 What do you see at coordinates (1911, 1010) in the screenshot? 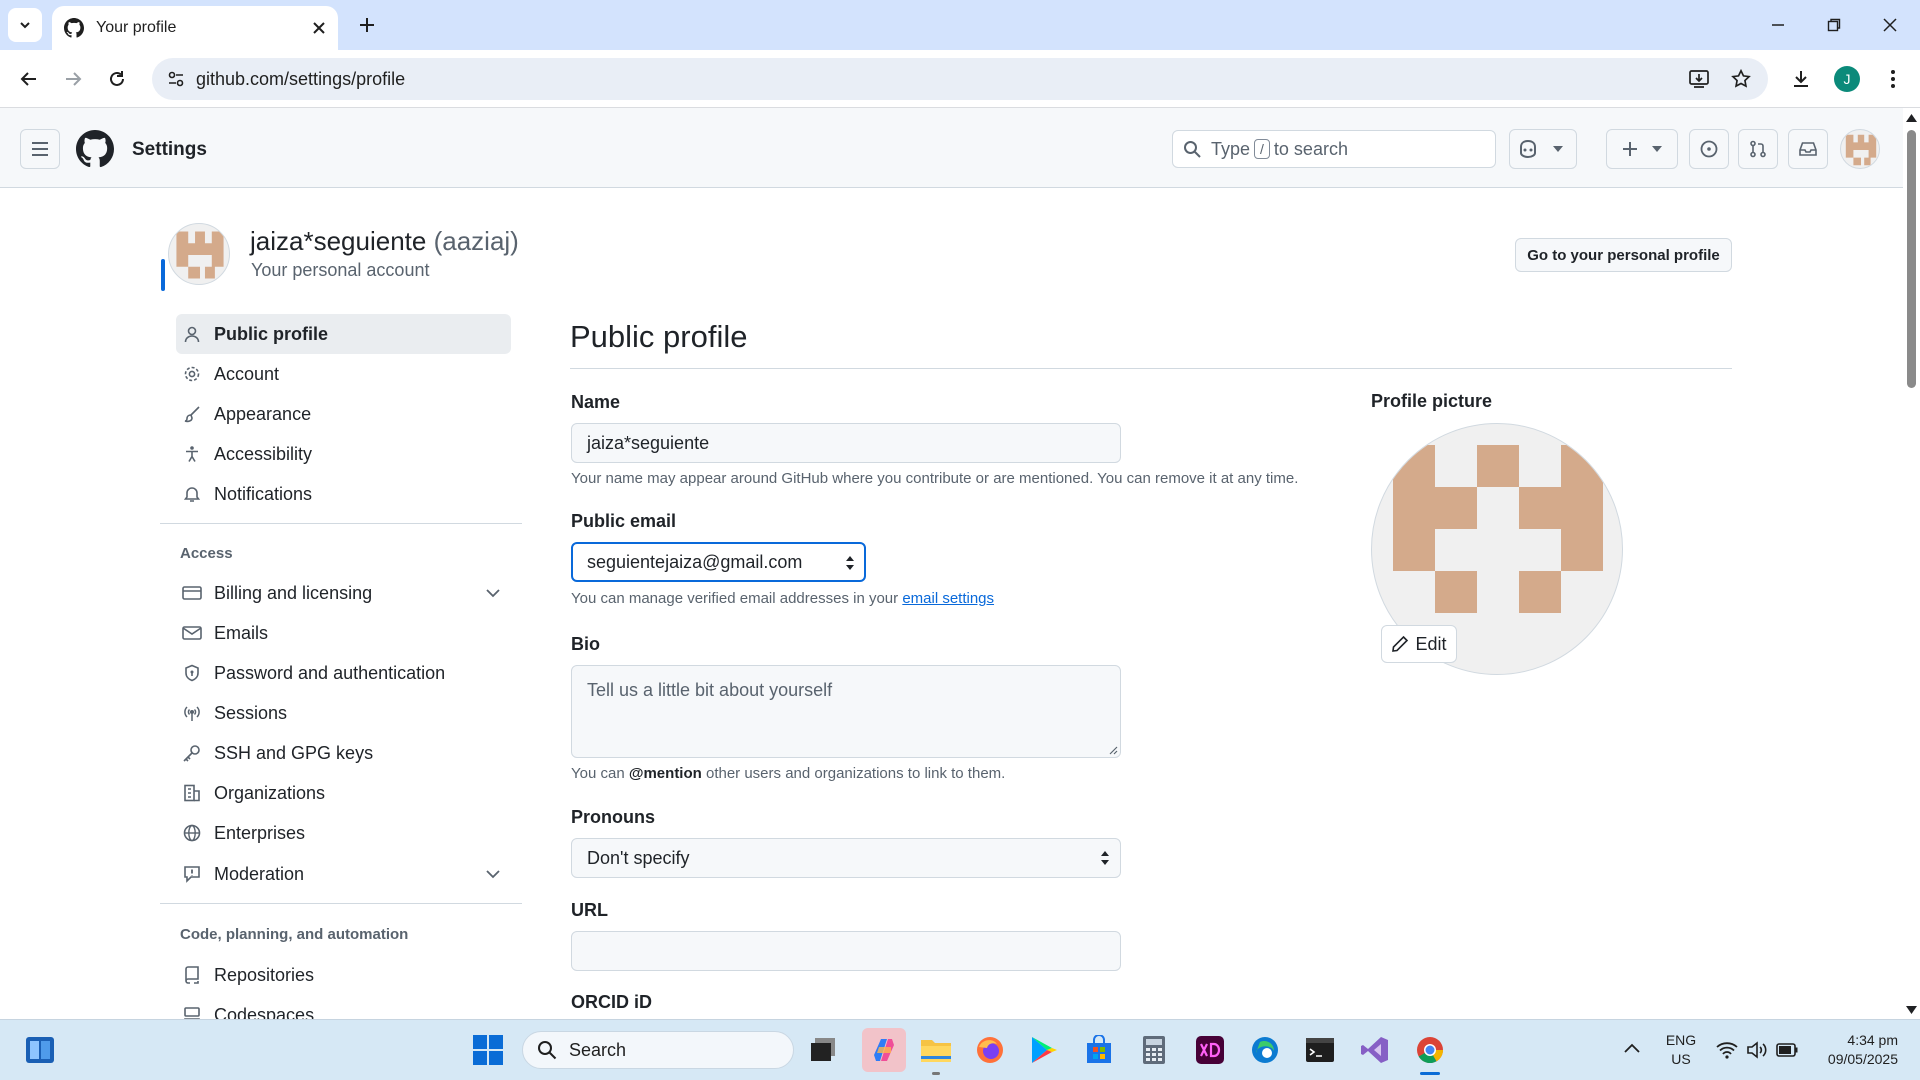
I see `scroll-down-icon` at bounding box center [1911, 1010].